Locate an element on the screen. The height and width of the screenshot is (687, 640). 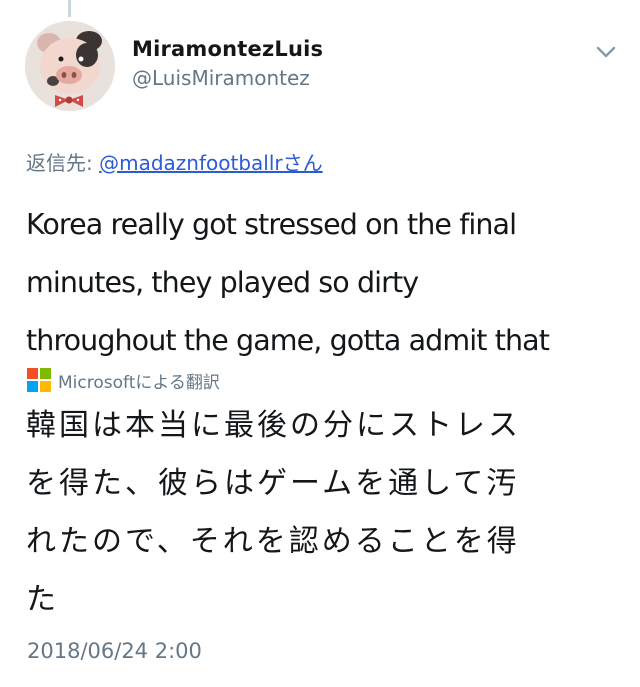
translation-label: Microsoftによる翻訳 is located at coordinates (139, 382).